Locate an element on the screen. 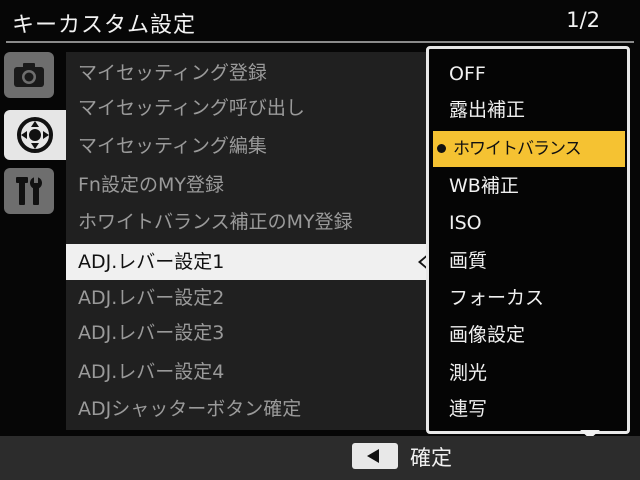  confirm-label: 確定 is located at coordinates (431, 458).